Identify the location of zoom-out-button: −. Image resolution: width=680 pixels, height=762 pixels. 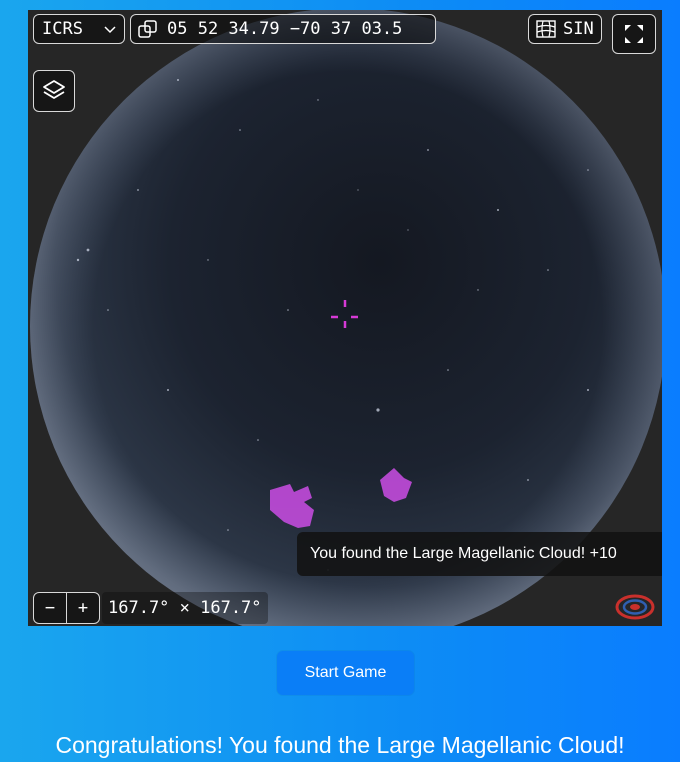
(50, 608).